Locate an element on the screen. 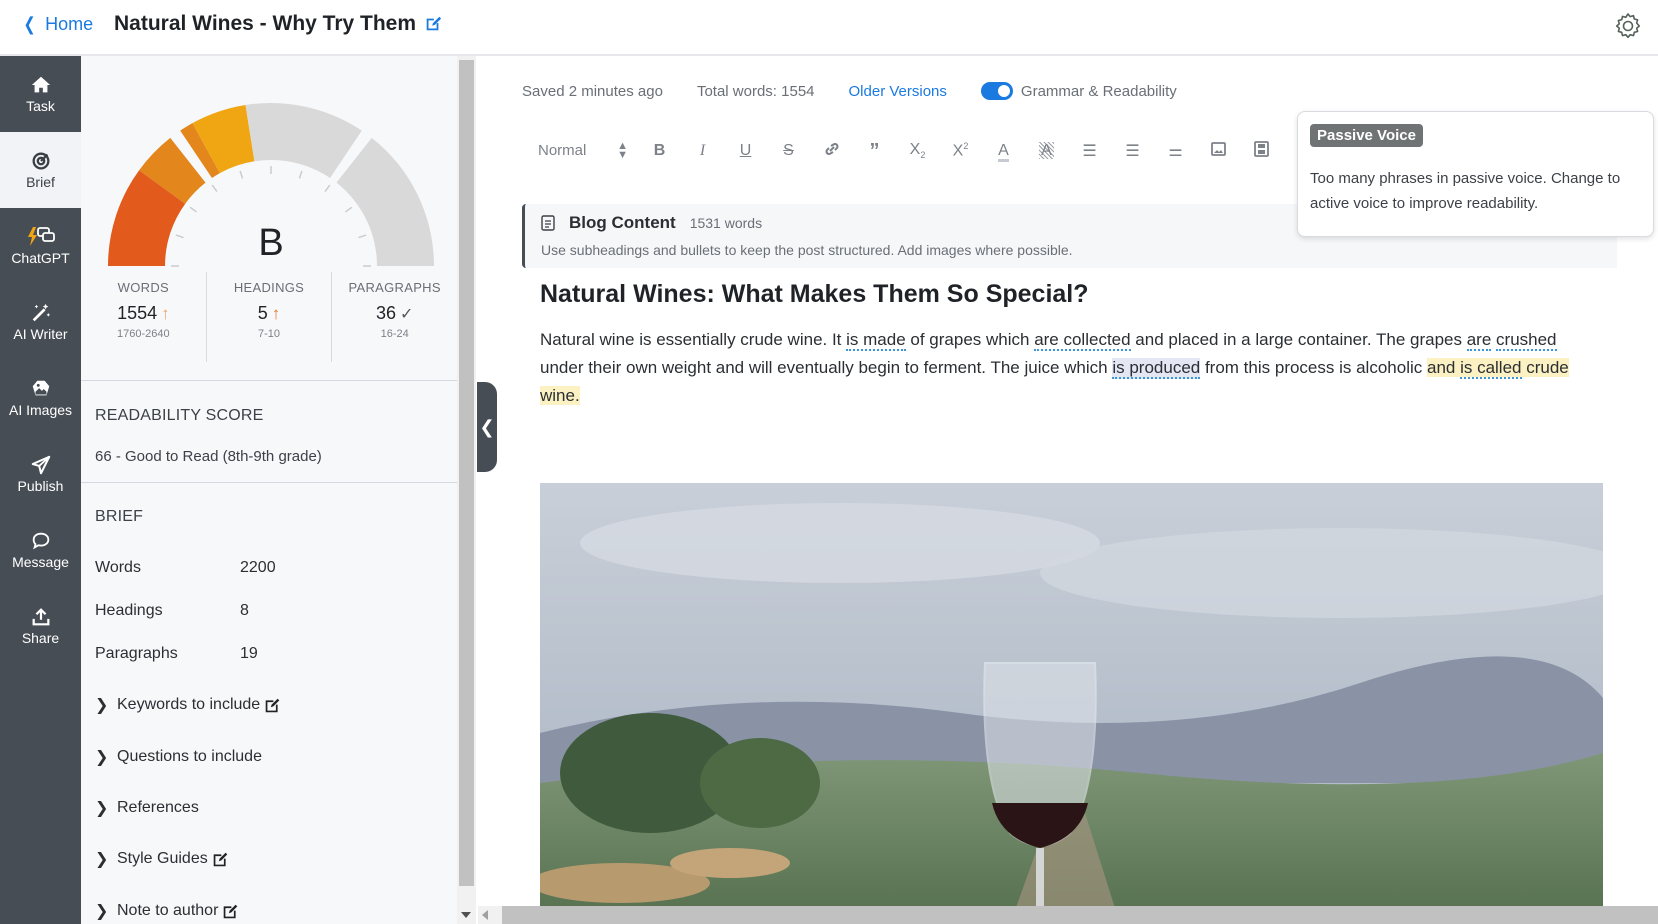 Image resolution: width=1658 pixels, height=924 pixels. nav-label: Share is located at coordinates (40, 638).